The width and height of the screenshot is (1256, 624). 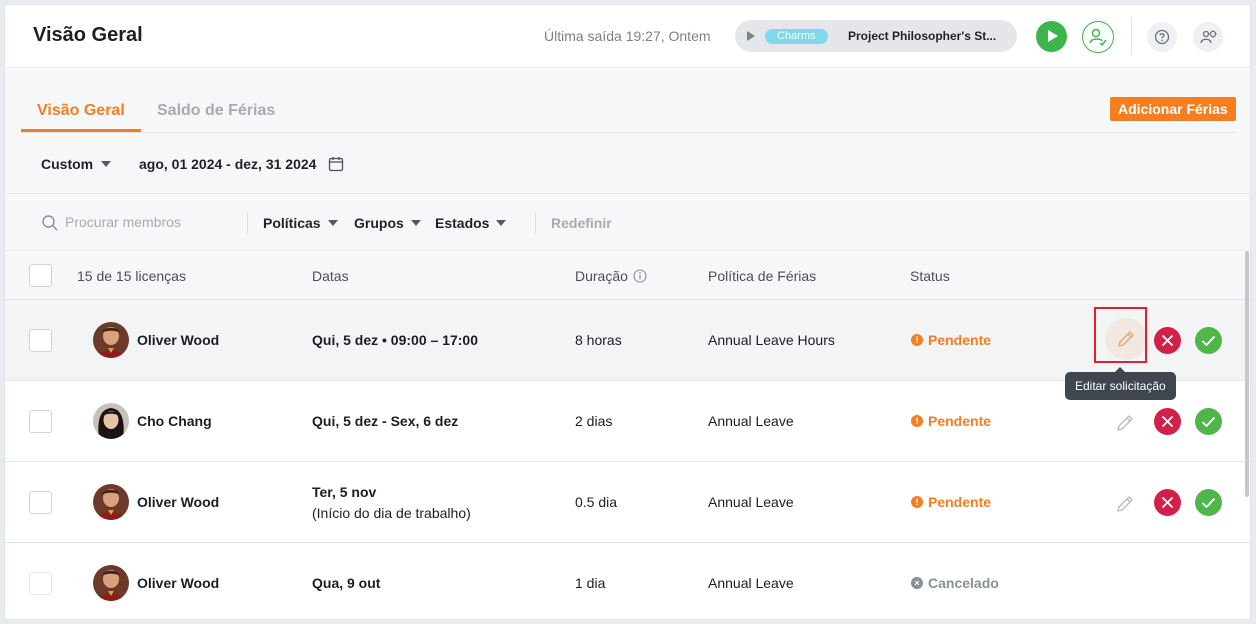 What do you see at coordinates (131, 276) in the screenshot?
I see `leave-count: 15 de 15 licenças` at bounding box center [131, 276].